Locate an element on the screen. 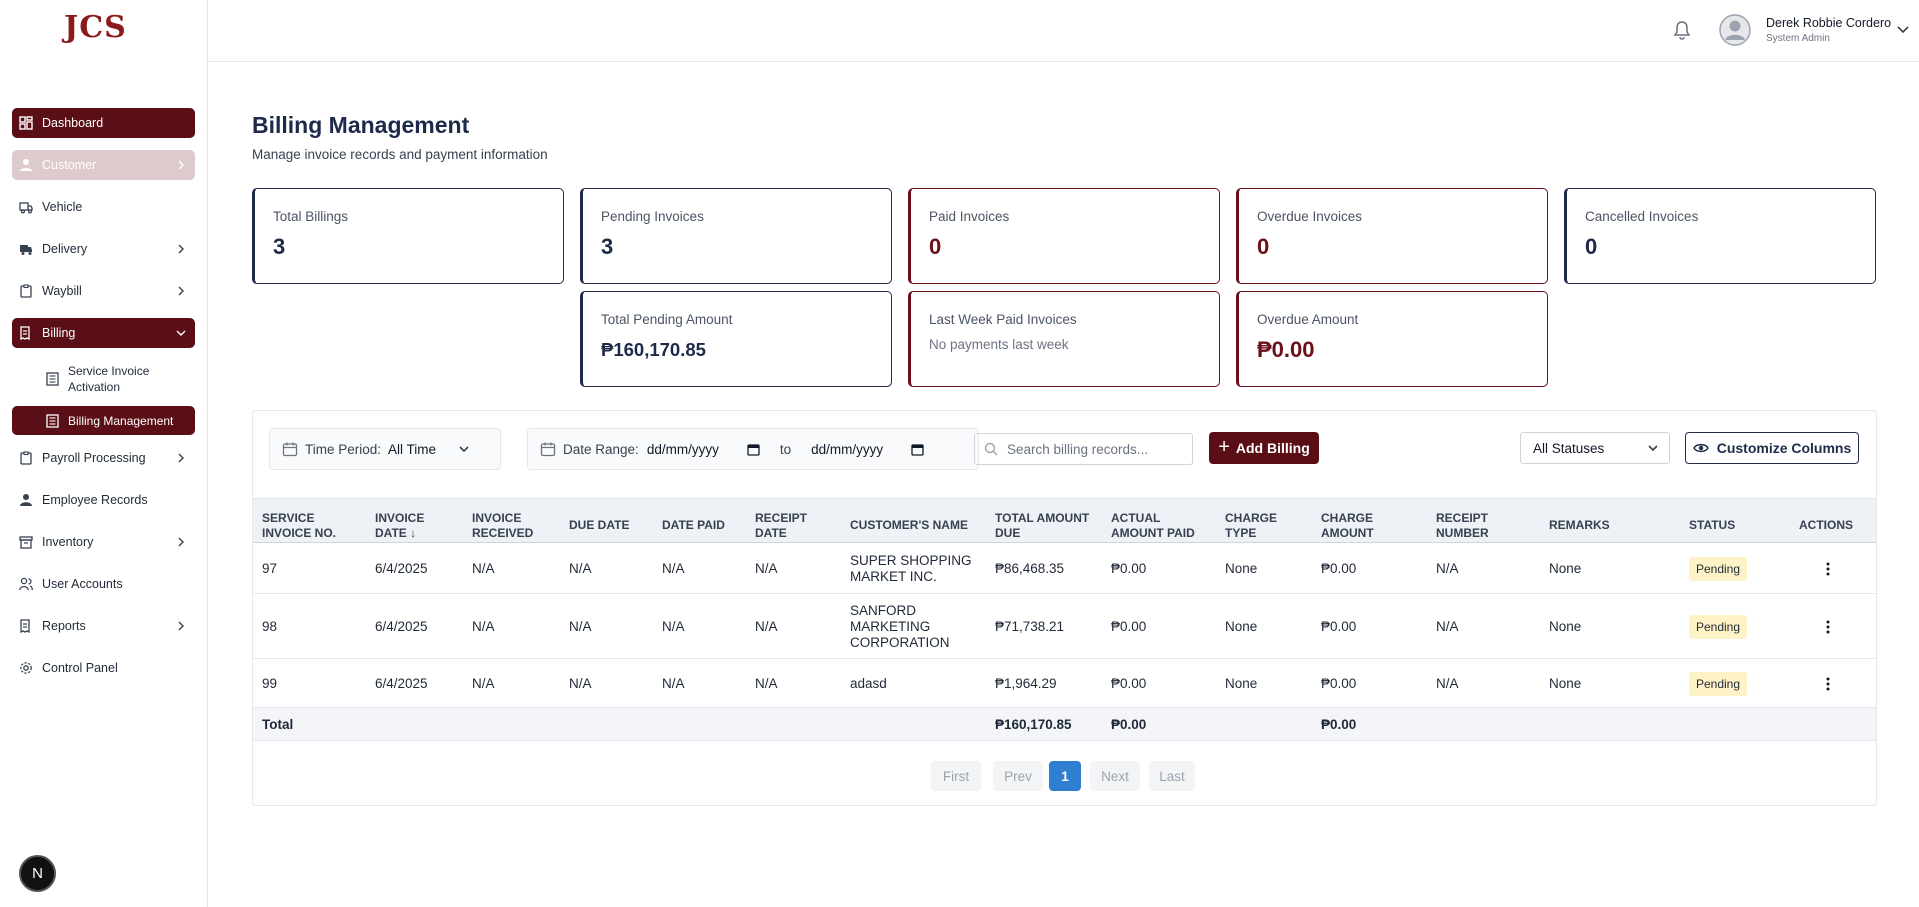 Image resolution: width=1919 pixels, height=907 pixels. time-period-filter: Time Period: All Time is located at coordinates (385, 449).